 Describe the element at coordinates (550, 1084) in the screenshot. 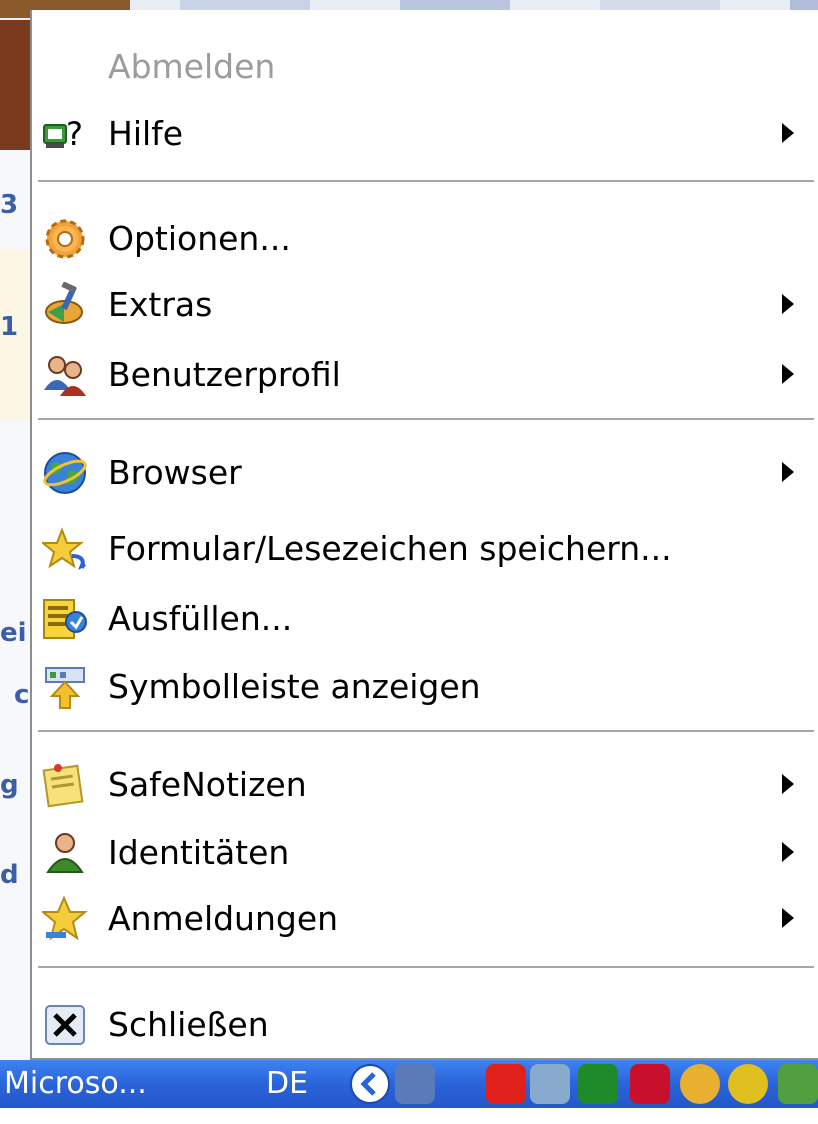

I see `triangle-app-icon` at that location.